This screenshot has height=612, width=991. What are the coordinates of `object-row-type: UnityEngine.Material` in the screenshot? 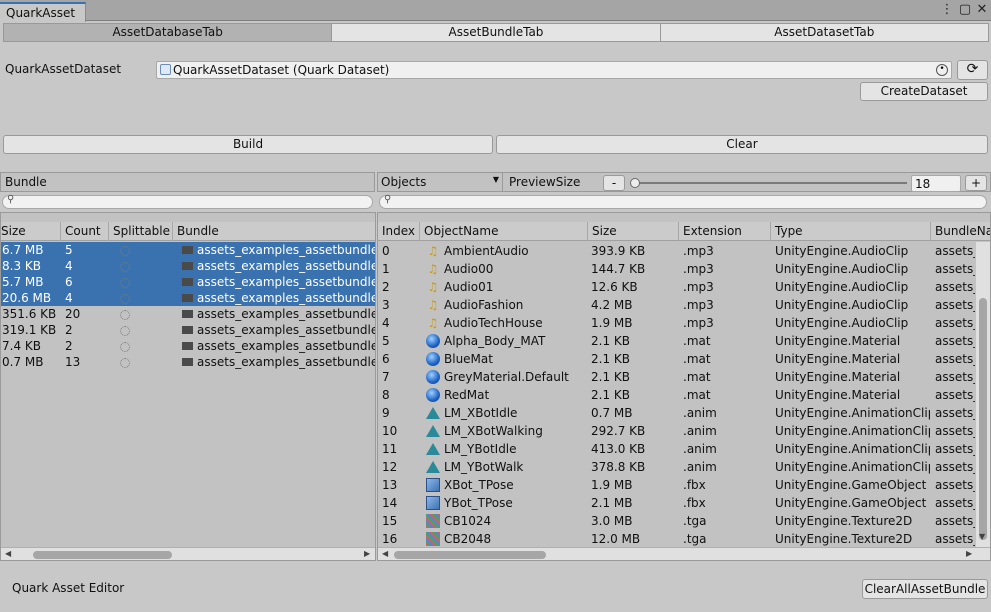 It's located at (838, 359).